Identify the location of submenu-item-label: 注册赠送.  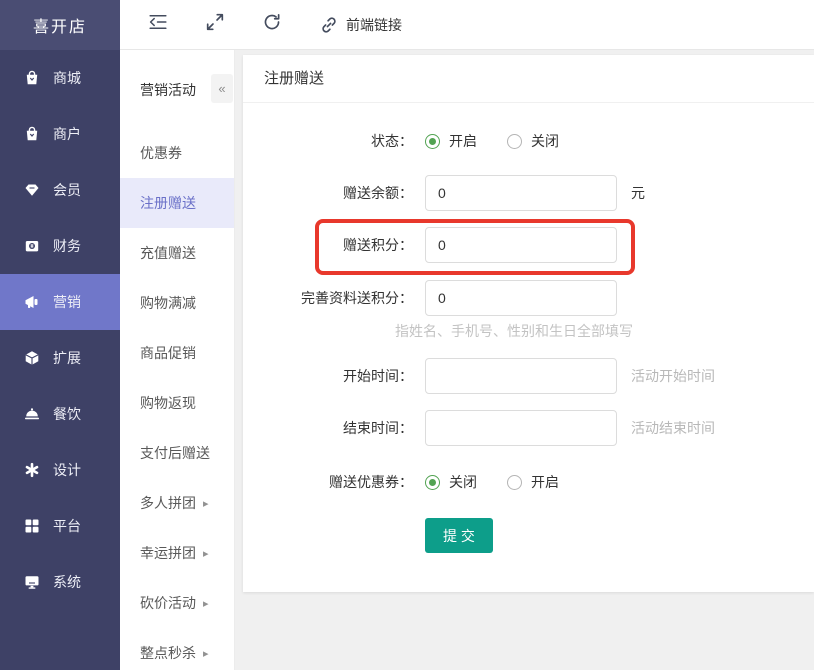
(168, 203).